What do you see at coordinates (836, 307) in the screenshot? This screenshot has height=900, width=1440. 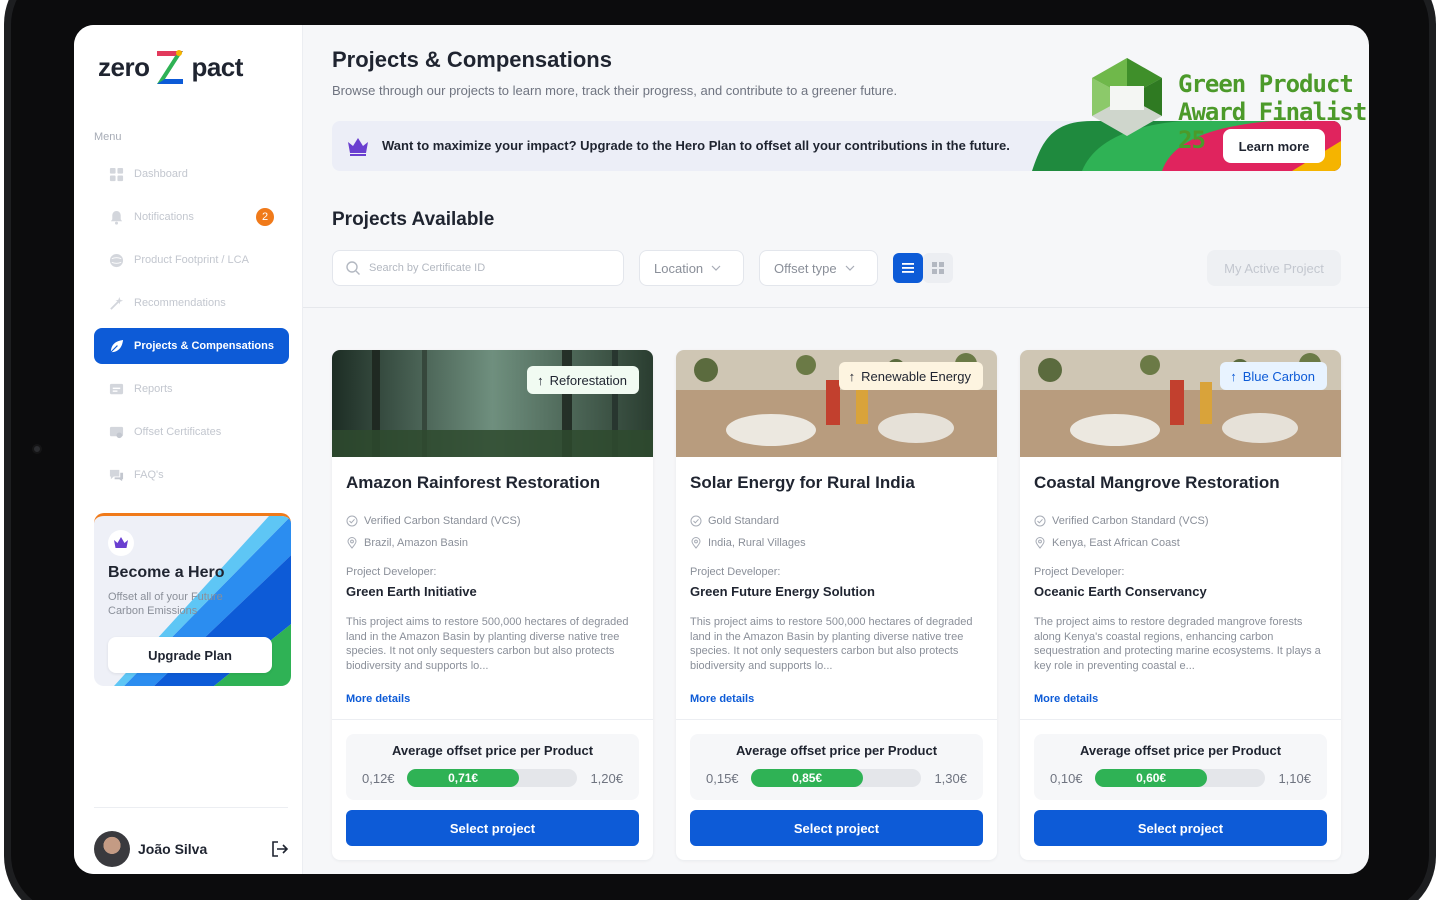 I see `section-divider` at bounding box center [836, 307].